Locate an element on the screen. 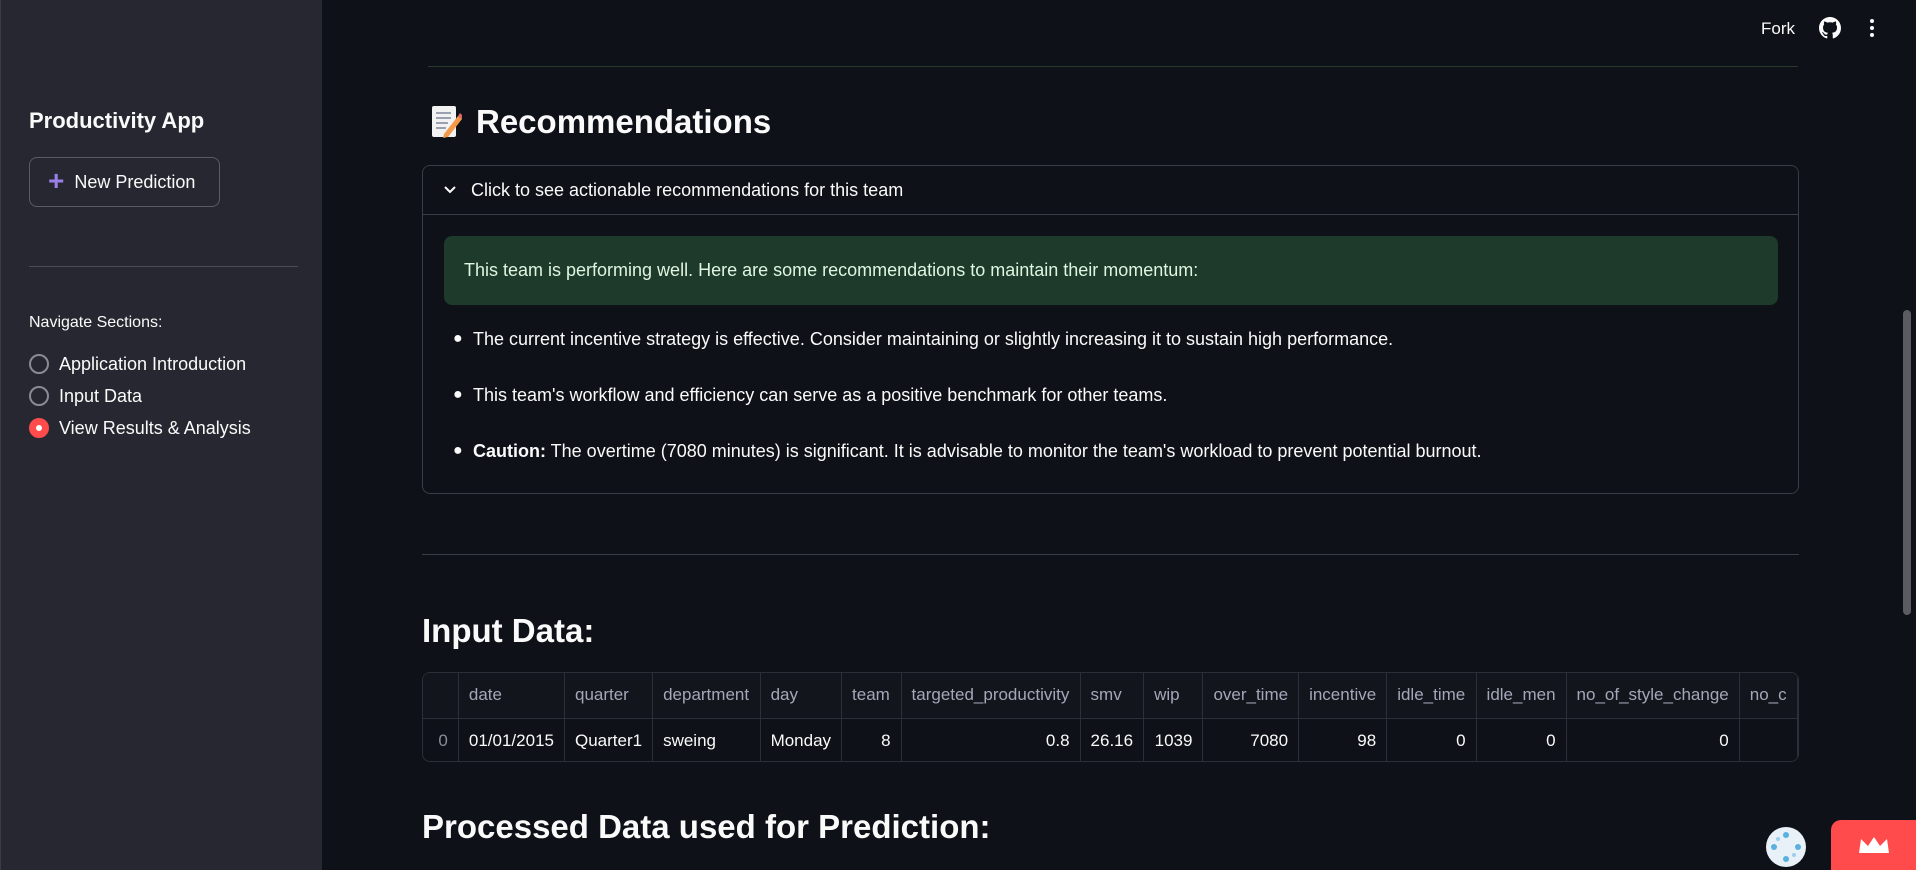 This screenshot has width=1916, height=870. table-cell: 1039 is located at coordinates (1173, 739).